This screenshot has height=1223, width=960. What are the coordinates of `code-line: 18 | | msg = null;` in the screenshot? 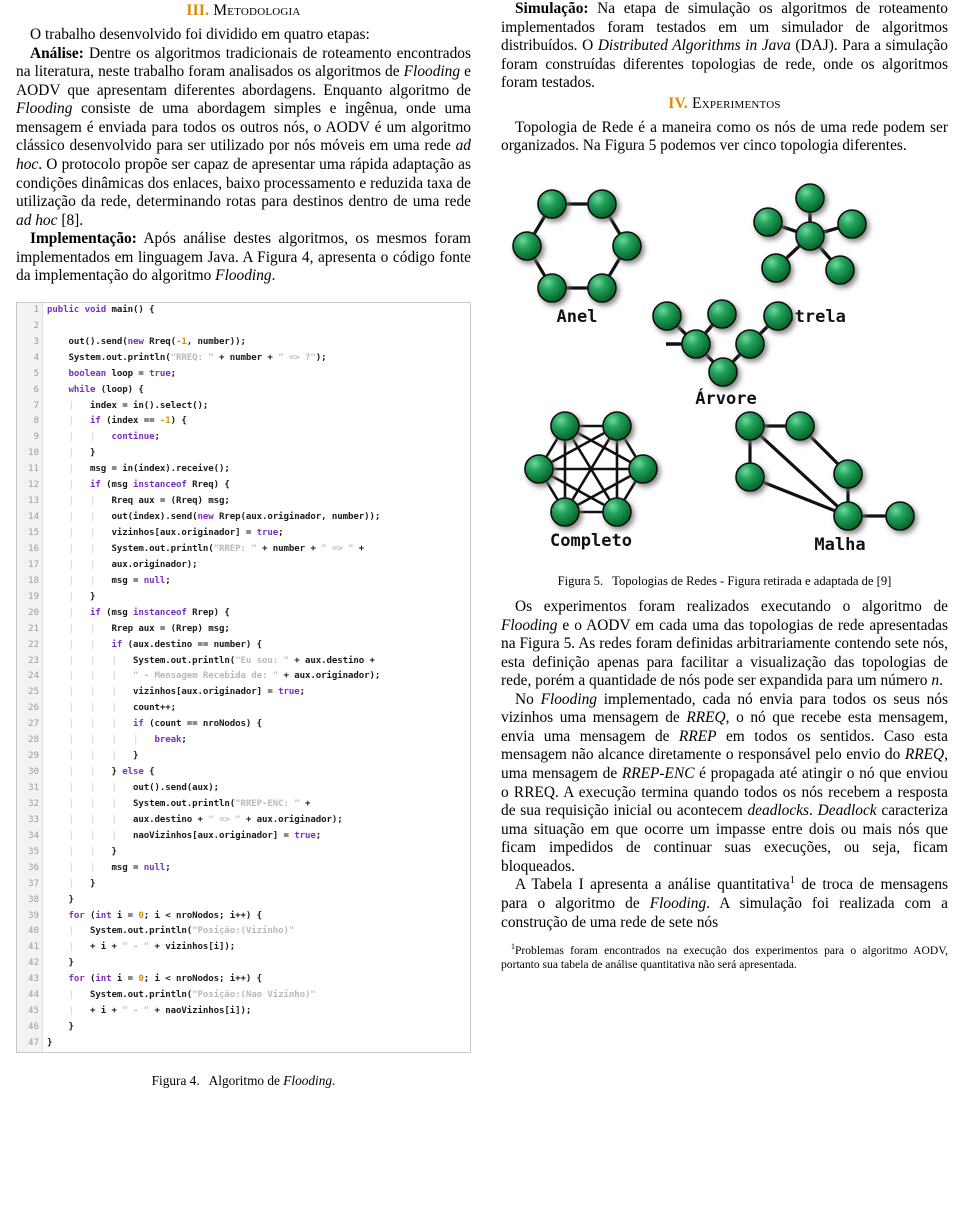 It's located at (243, 581).